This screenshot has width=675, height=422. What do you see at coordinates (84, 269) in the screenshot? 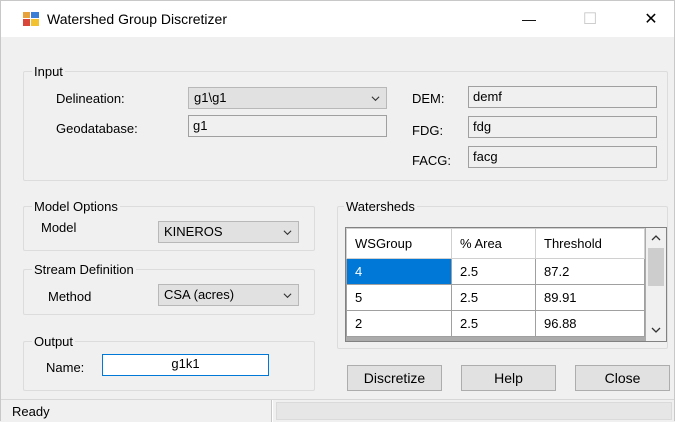
I see `stream-definition-label: Stream Definition` at bounding box center [84, 269].